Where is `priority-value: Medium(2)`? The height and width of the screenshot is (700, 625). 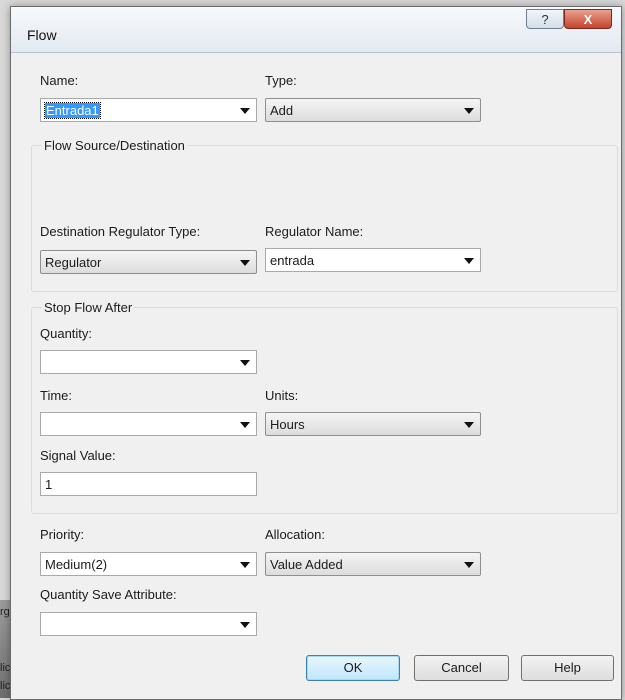
priority-value: Medium(2) is located at coordinates (76, 564).